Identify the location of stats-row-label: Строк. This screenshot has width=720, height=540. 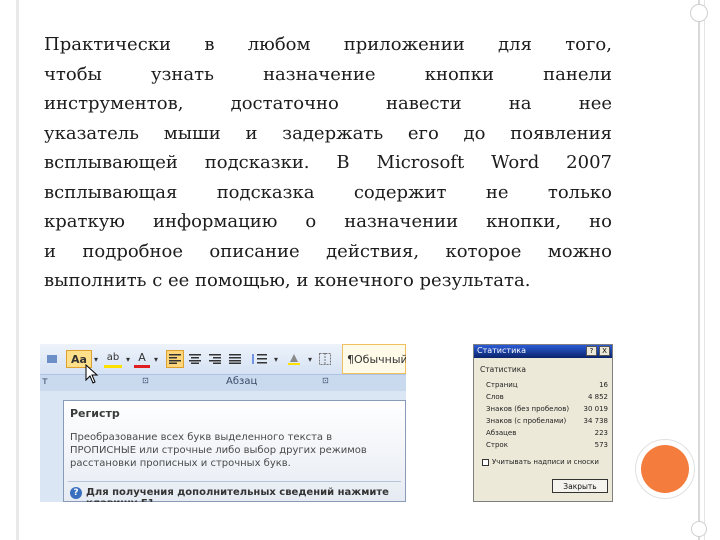
(497, 445).